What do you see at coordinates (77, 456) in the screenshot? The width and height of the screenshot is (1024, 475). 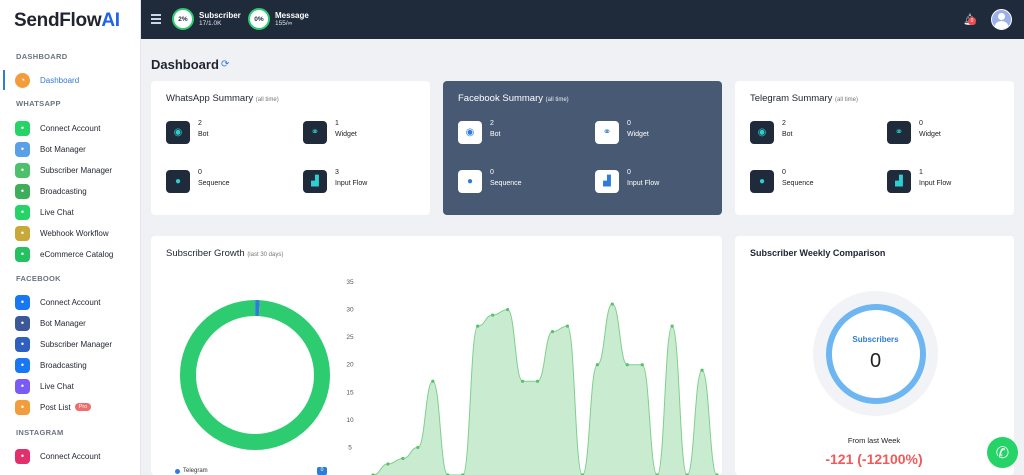 I see `sidebar-item-instagram-connect-account: • Connect Account` at bounding box center [77, 456].